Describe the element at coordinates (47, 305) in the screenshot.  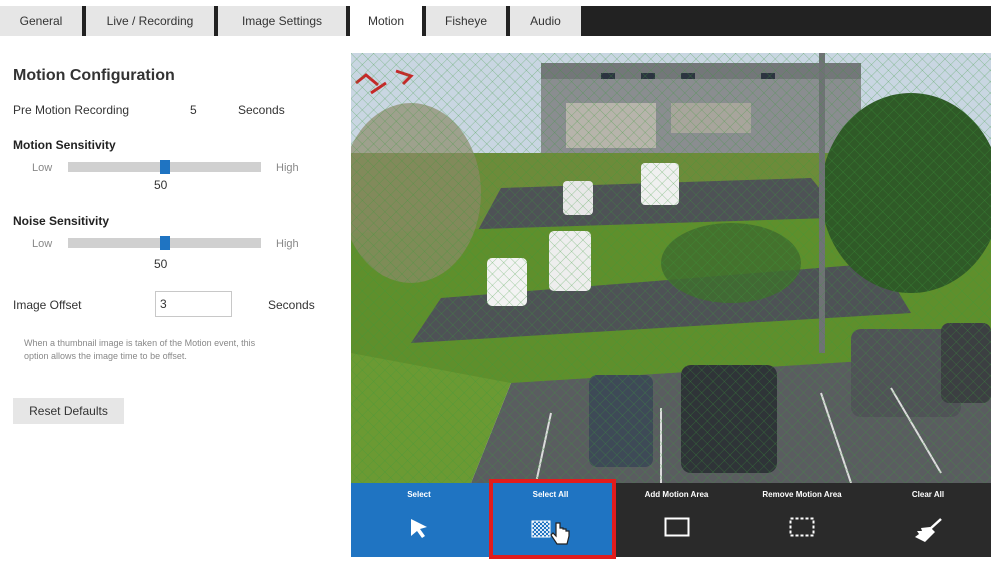
I see `image-offset-label: Image Offset` at that location.